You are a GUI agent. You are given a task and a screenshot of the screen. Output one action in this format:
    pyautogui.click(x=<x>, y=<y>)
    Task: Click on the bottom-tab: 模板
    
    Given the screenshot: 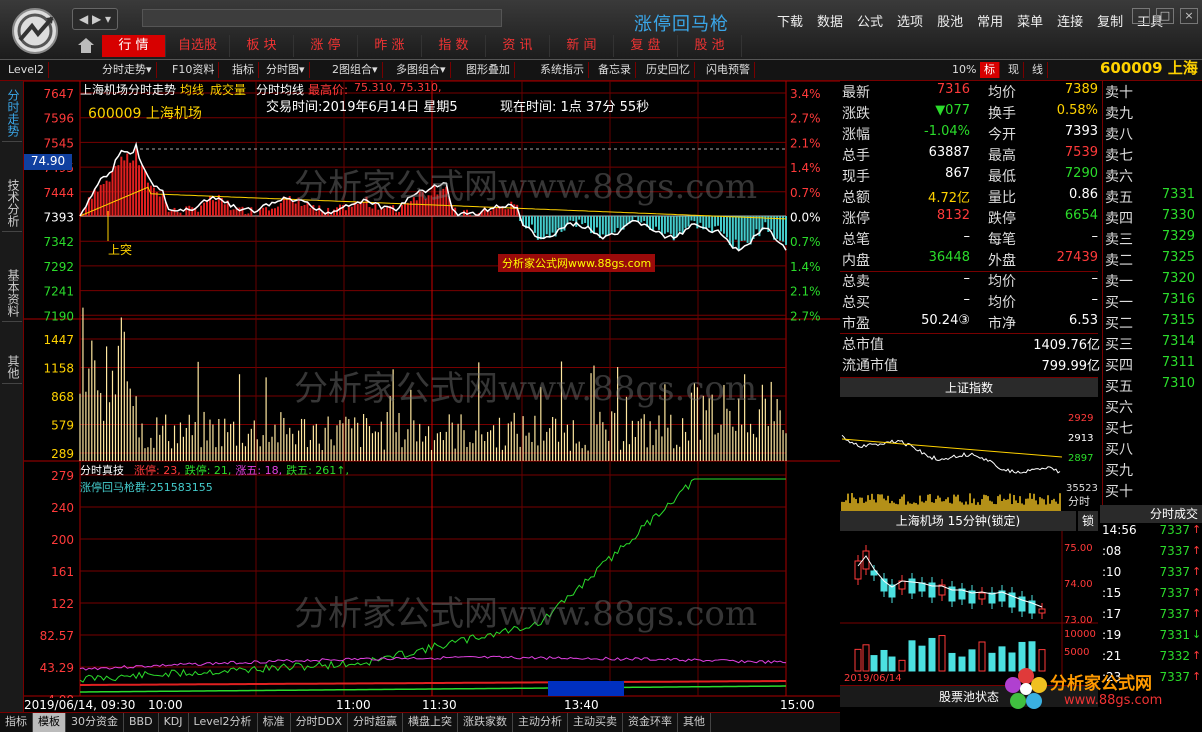 What is the action you would take?
    pyautogui.click(x=49, y=722)
    